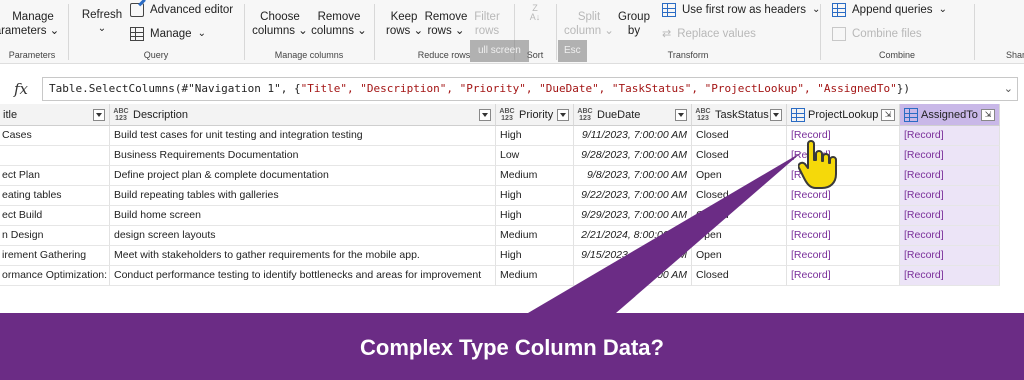 Image resolution: width=1024 pixels, height=380 pixels. What do you see at coordinates (887, 34) in the screenshot?
I see `combine-files-label: Combine files` at bounding box center [887, 34].